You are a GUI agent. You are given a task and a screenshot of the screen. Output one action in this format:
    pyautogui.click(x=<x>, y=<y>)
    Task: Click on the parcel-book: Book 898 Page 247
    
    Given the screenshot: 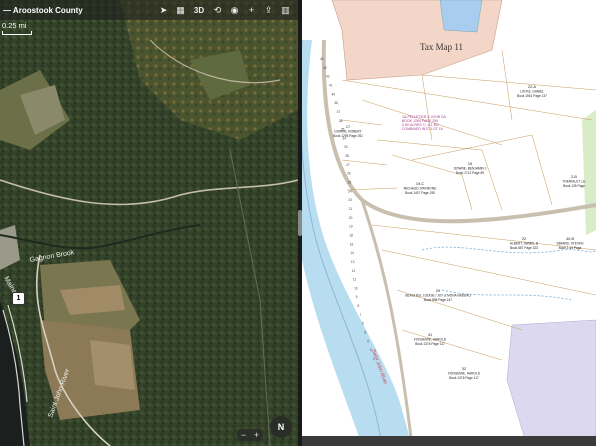 What is the action you would take?
    pyautogui.click(x=438, y=300)
    